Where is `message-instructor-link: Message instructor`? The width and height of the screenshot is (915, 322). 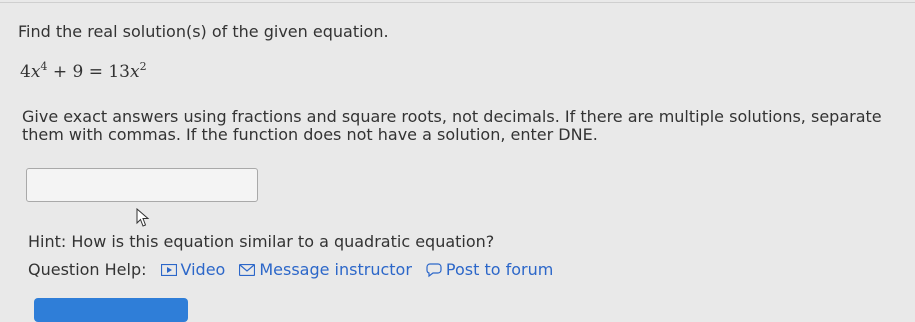
message-instructor-link: Message instructor is located at coordinates (325, 269).